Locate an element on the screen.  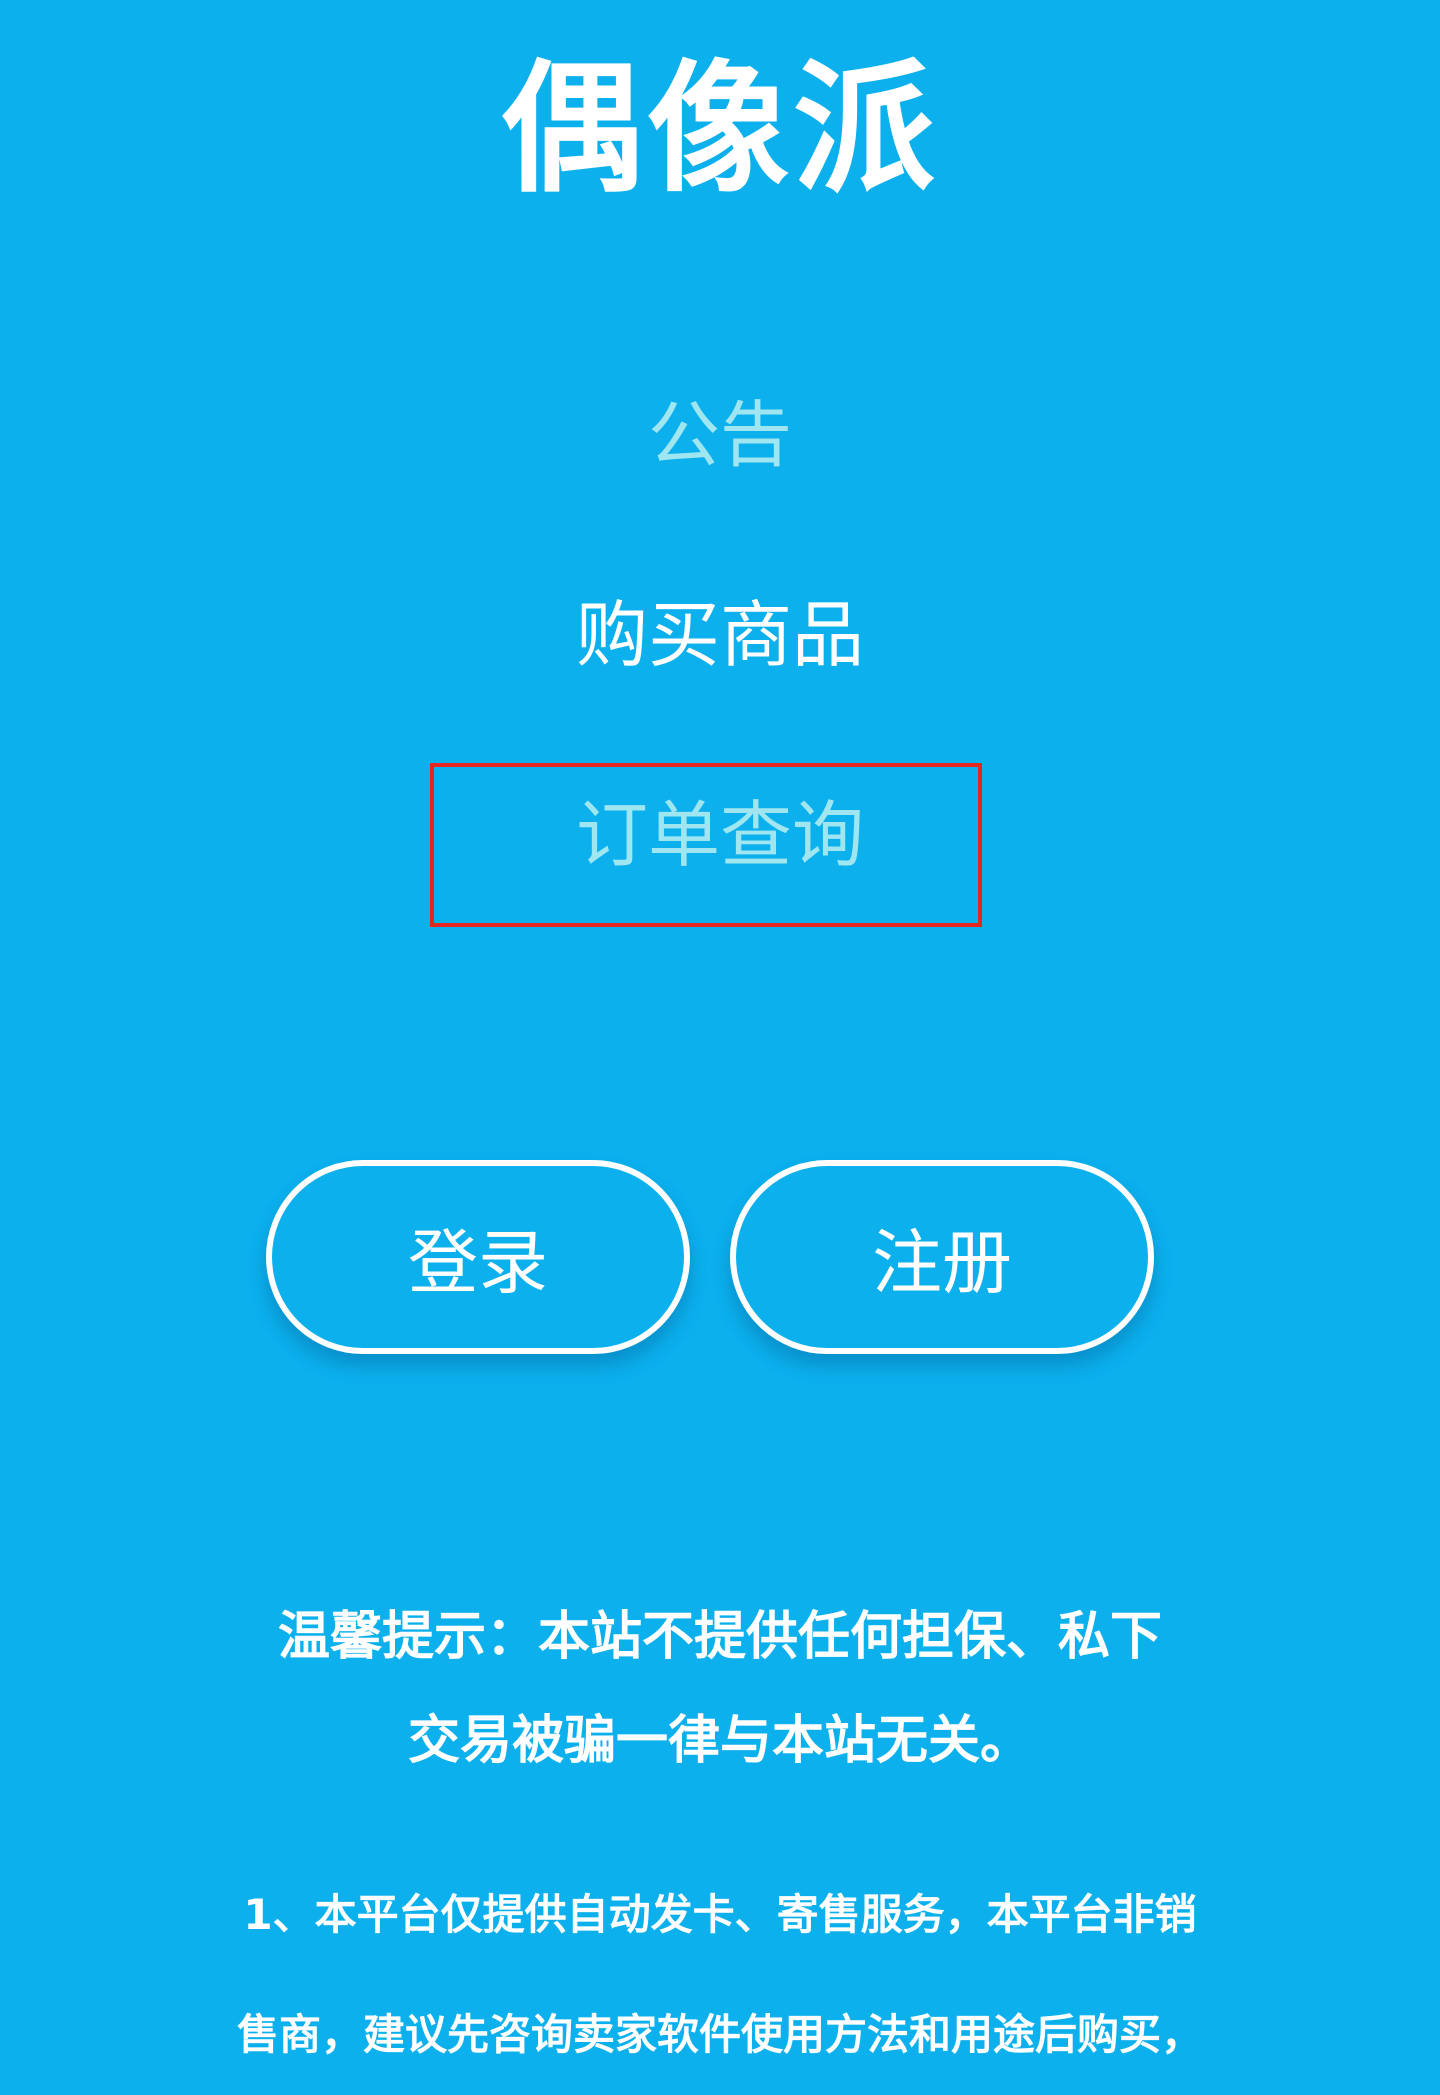
site-title: 偶像派 is located at coordinates (720, 129).